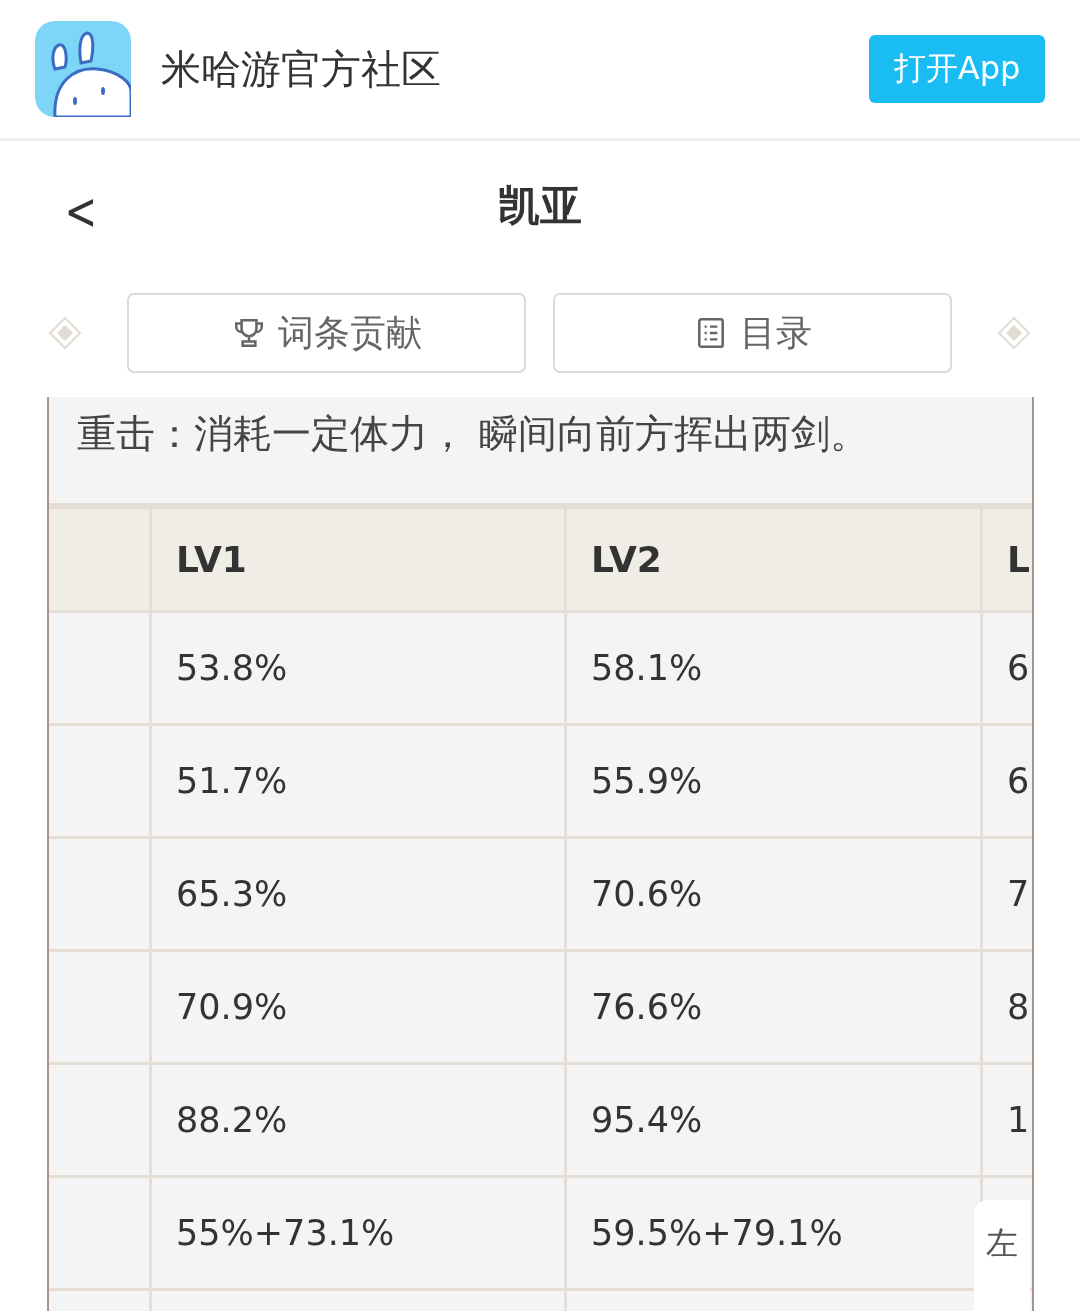 Image resolution: width=1080 pixels, height=1311 pixels. Describe the element at coordinates (326, 333) in the screenshot. I see `contribute-button: 词条贡献` at that location.